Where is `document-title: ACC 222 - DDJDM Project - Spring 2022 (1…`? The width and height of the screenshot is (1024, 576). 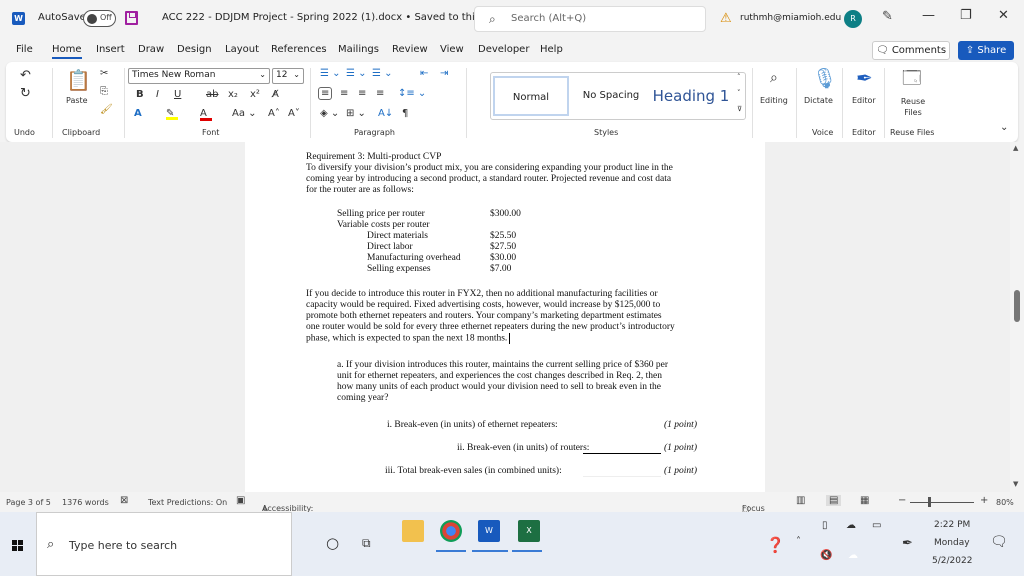 document-title: ACC 222 - DDJDM Project - Spring 2022 (1… is located at coordinates (332, 17).